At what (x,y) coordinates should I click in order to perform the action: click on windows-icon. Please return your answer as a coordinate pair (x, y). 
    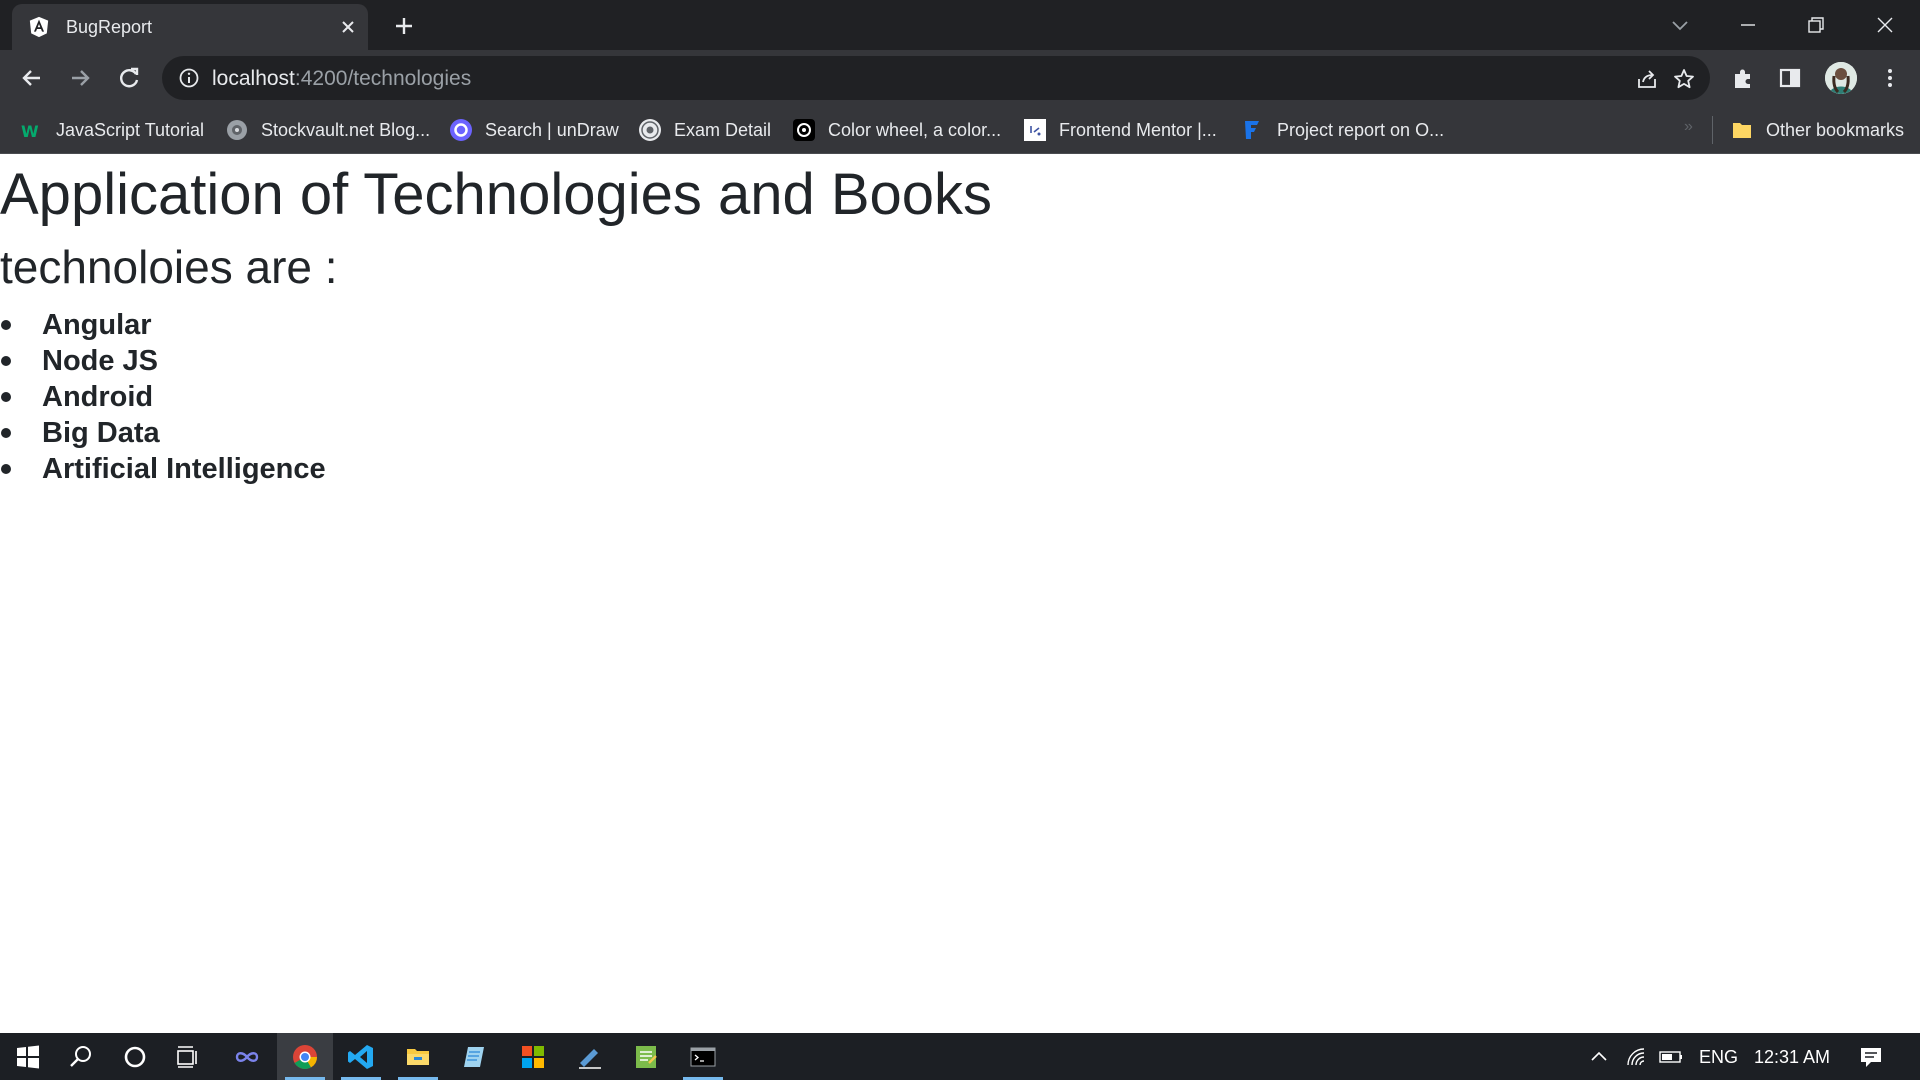
    Looking at the image, I should click on (28, 1056).